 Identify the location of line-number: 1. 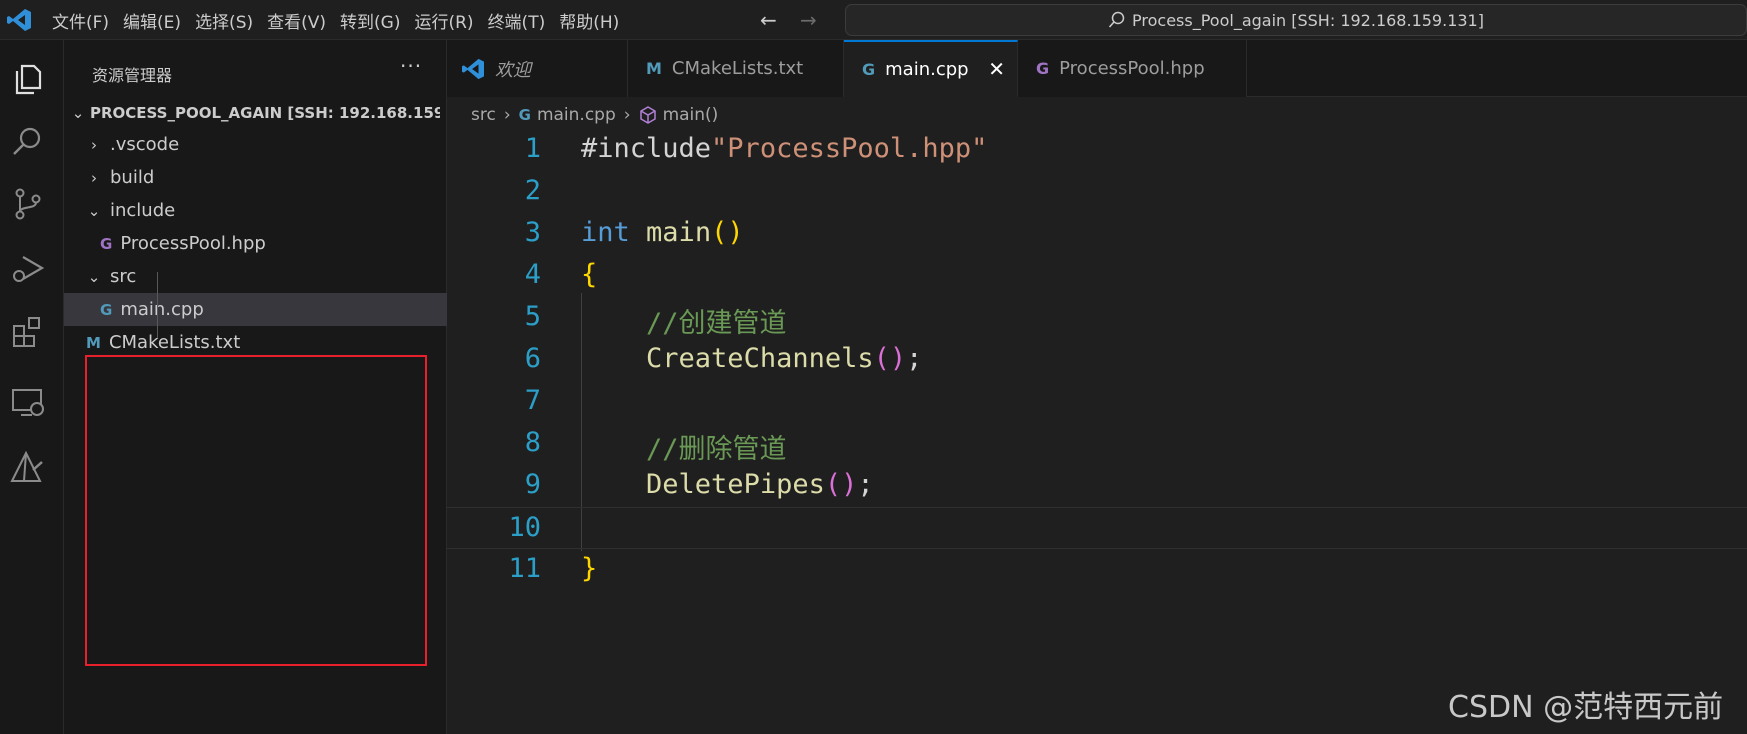
(532, 148).